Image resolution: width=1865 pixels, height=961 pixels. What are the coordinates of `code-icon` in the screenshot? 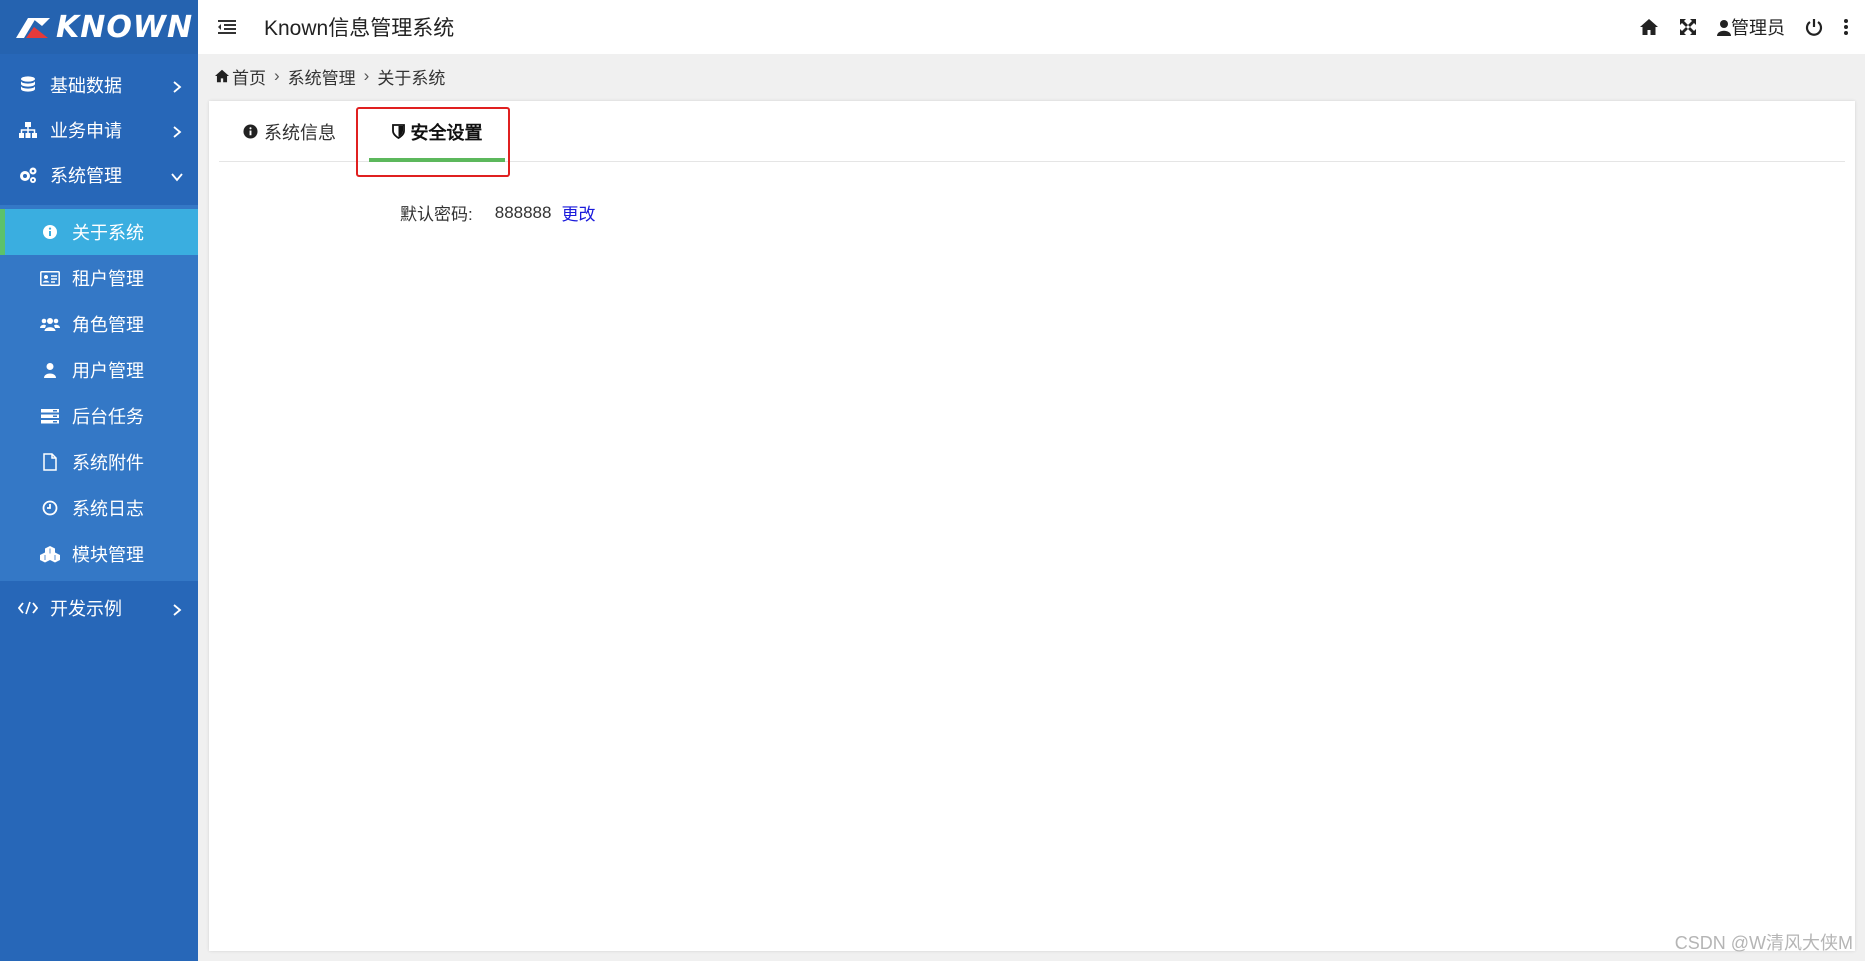 It's located at (28, 608).